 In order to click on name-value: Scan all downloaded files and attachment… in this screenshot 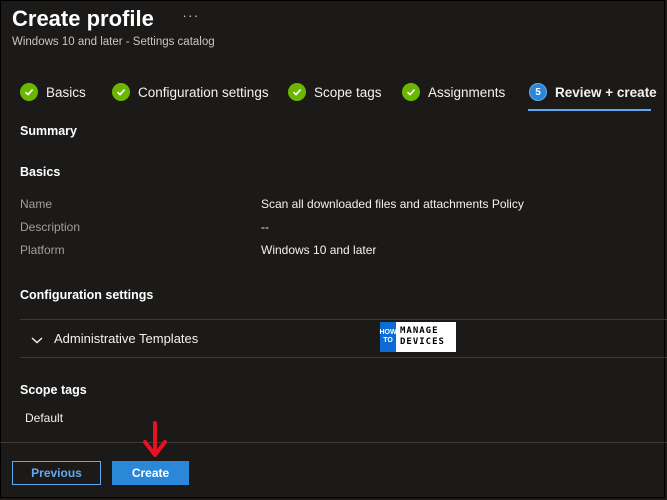, I will do `click(392, 204)`.